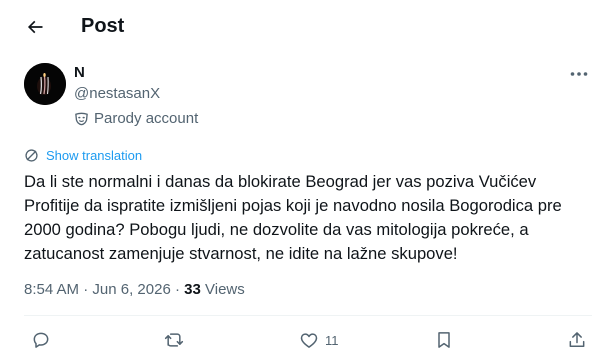 The image size is (608, 364). I want to click on arrow-left-icon, so click(35, 27).